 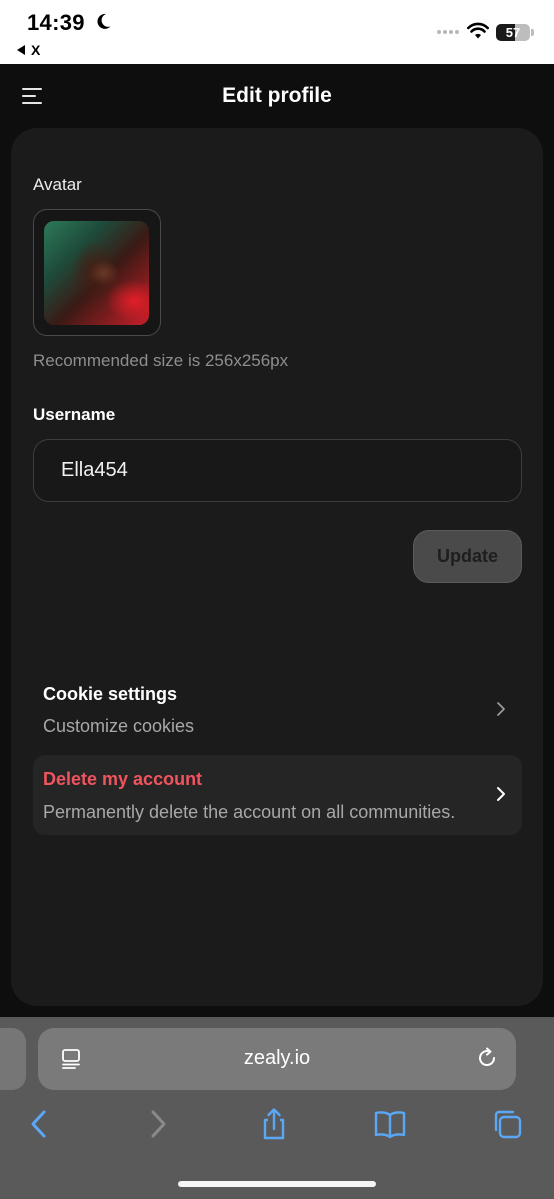 What do you see at coordinates (467, 556) in the screenshot?
I see `update-button: Update` at bounding box center [467, 556].